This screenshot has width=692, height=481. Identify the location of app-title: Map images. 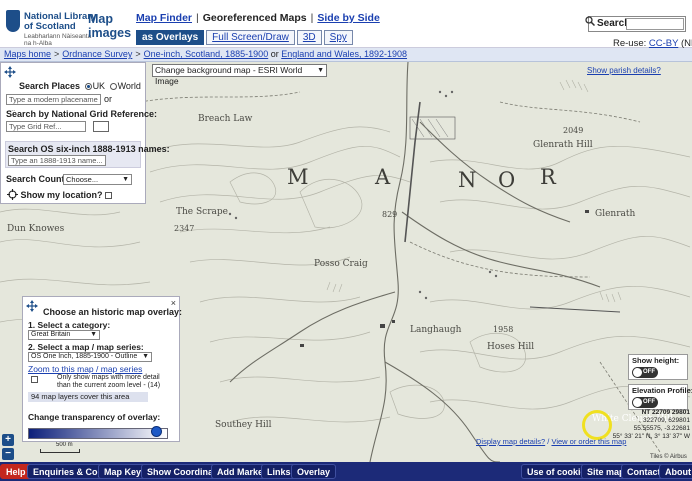
(110, 26).